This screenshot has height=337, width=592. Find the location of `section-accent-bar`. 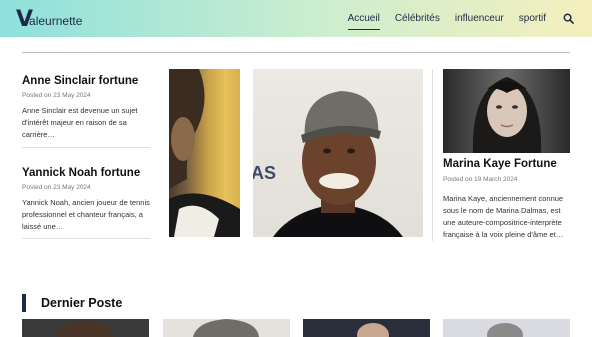

section-accent-bar is located at coordinates (24, 303).